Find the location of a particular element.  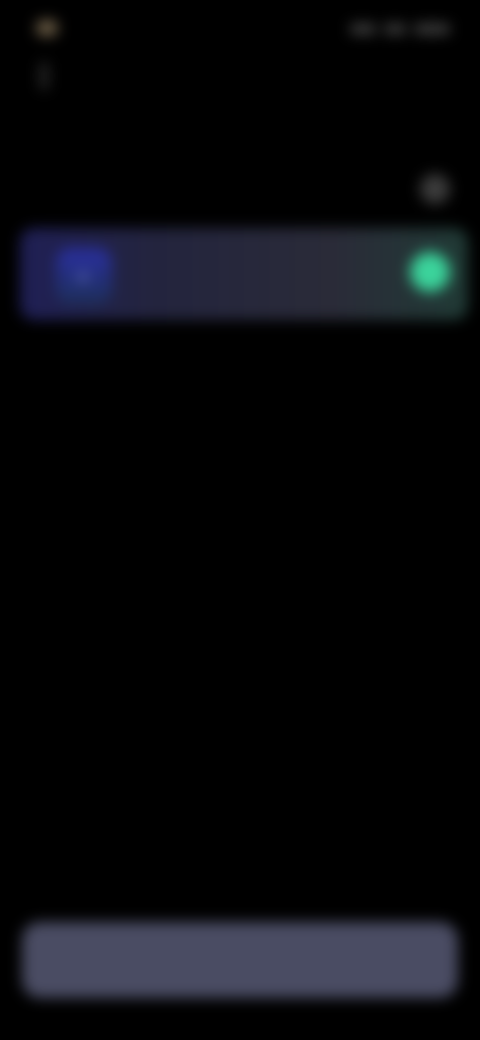

section-label is located at coordinates (212, 189).